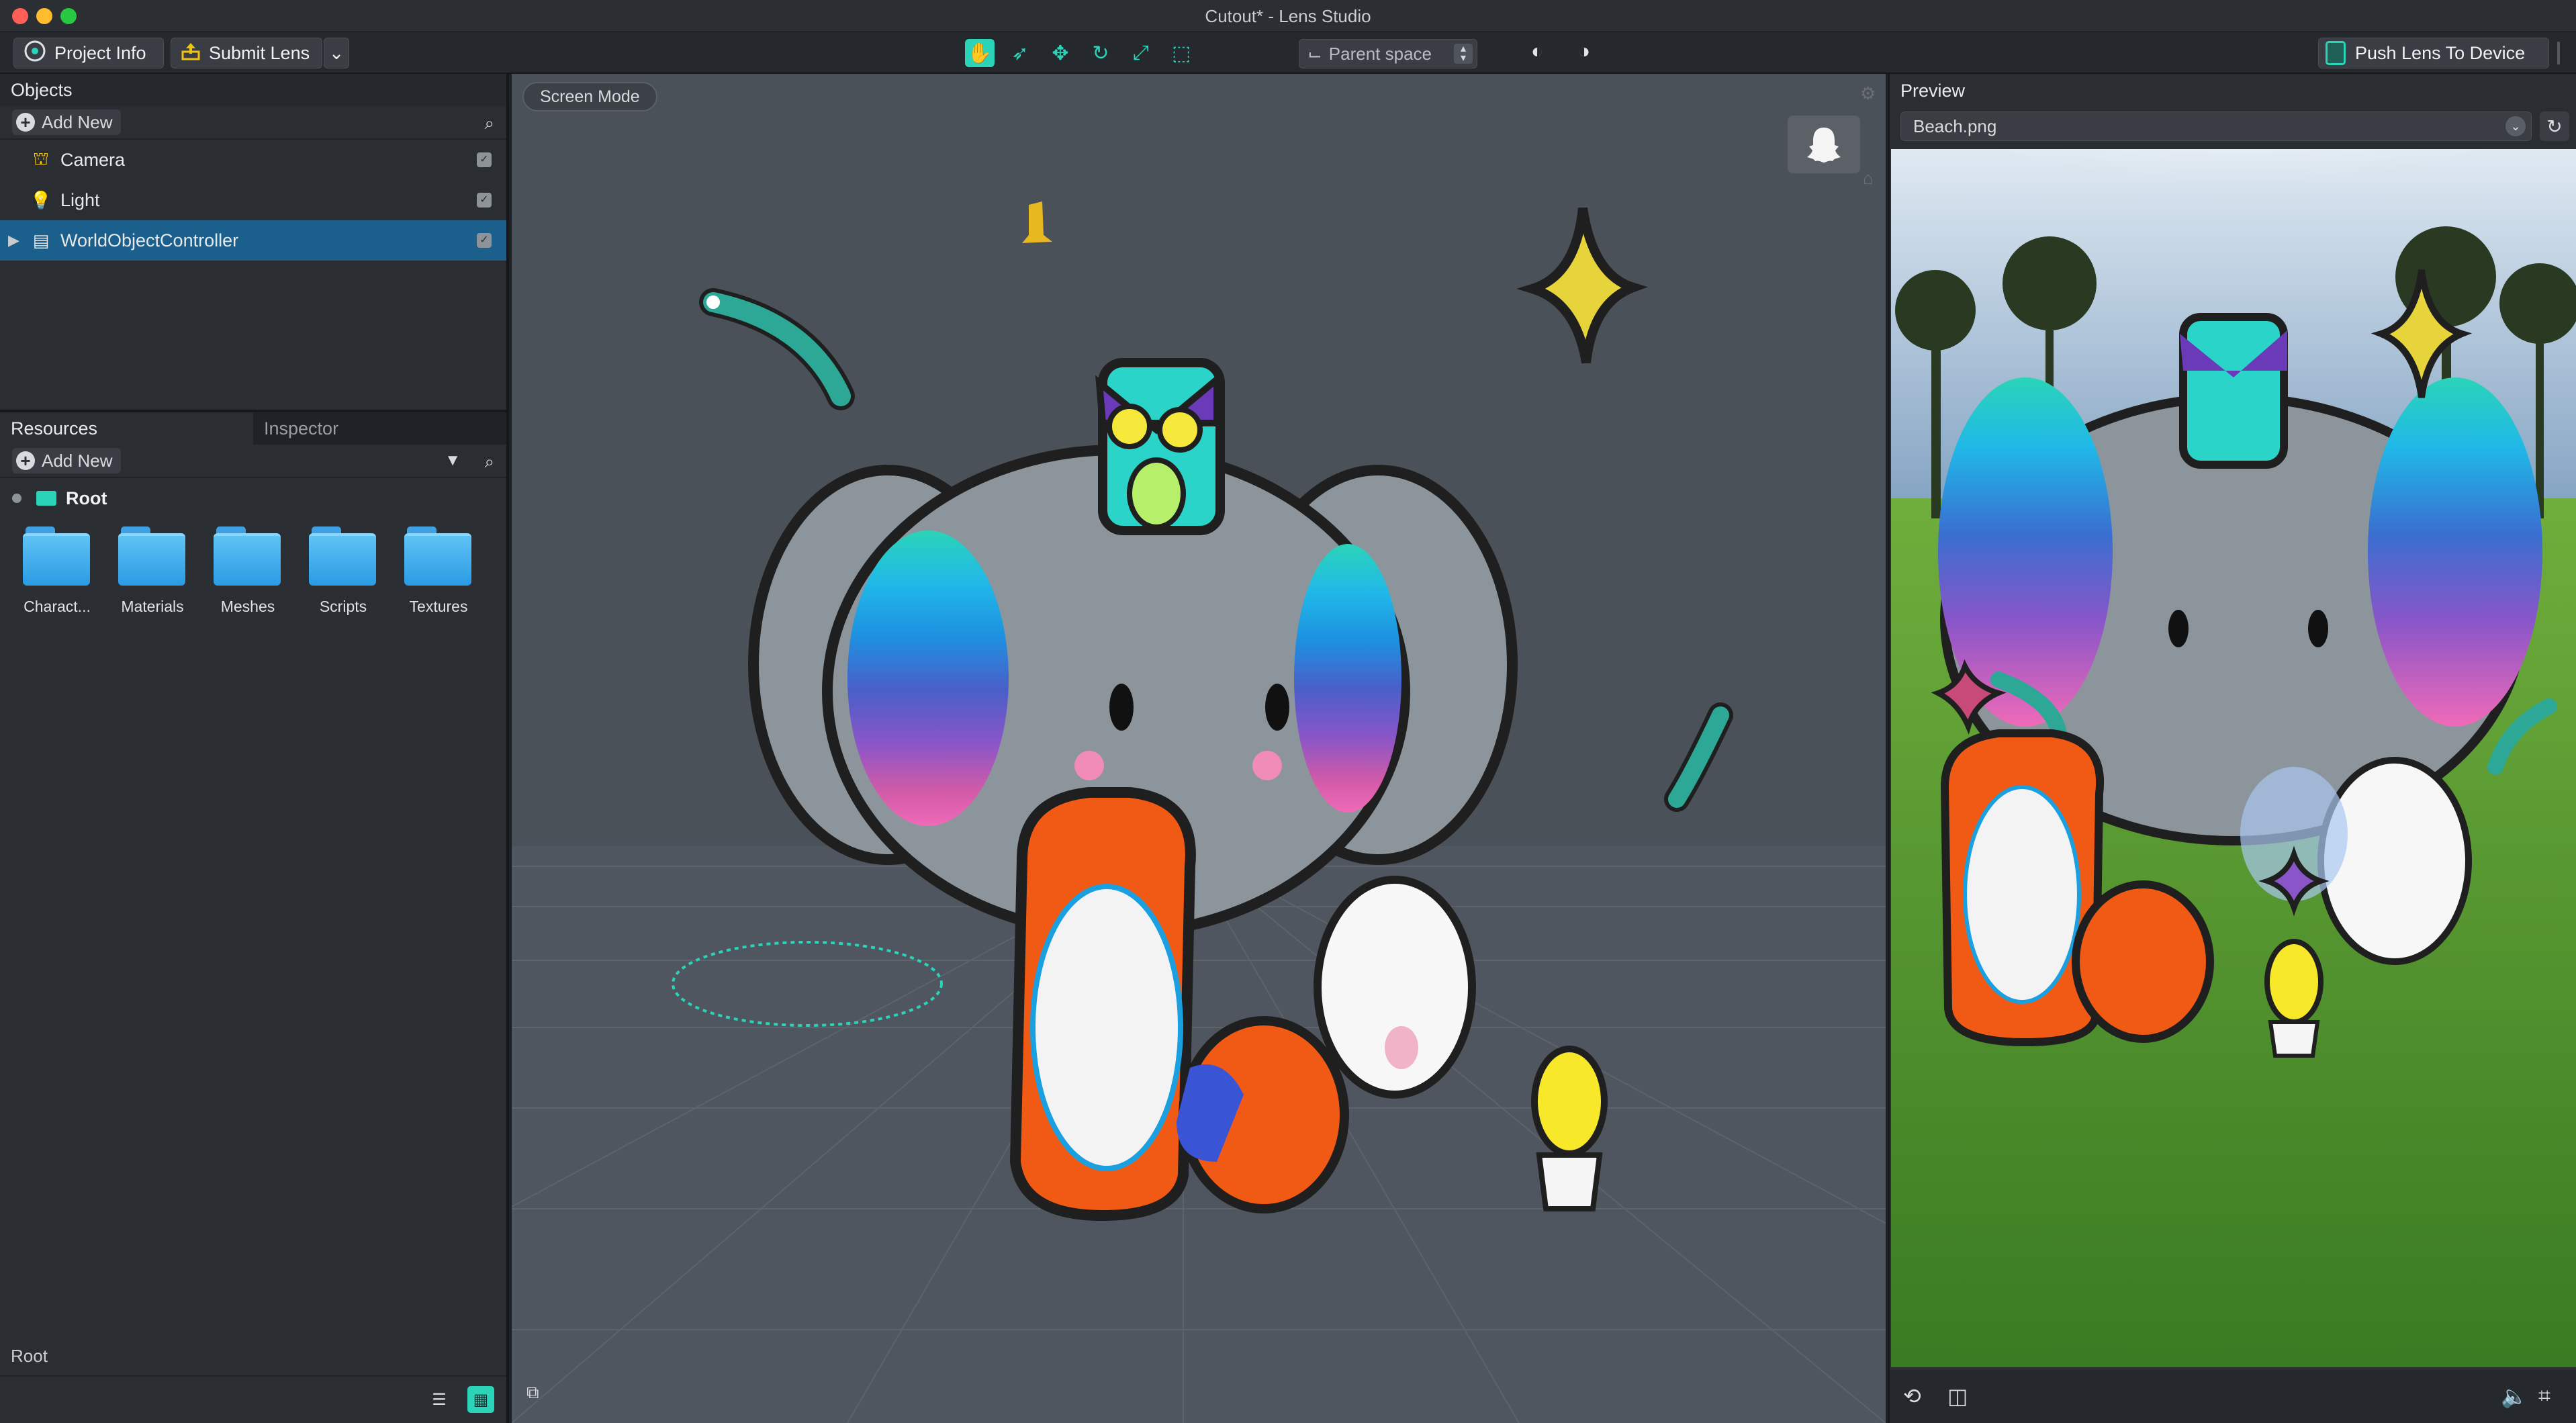  I want to click on speaker-icon: 🔈, so click(2514, 1396).